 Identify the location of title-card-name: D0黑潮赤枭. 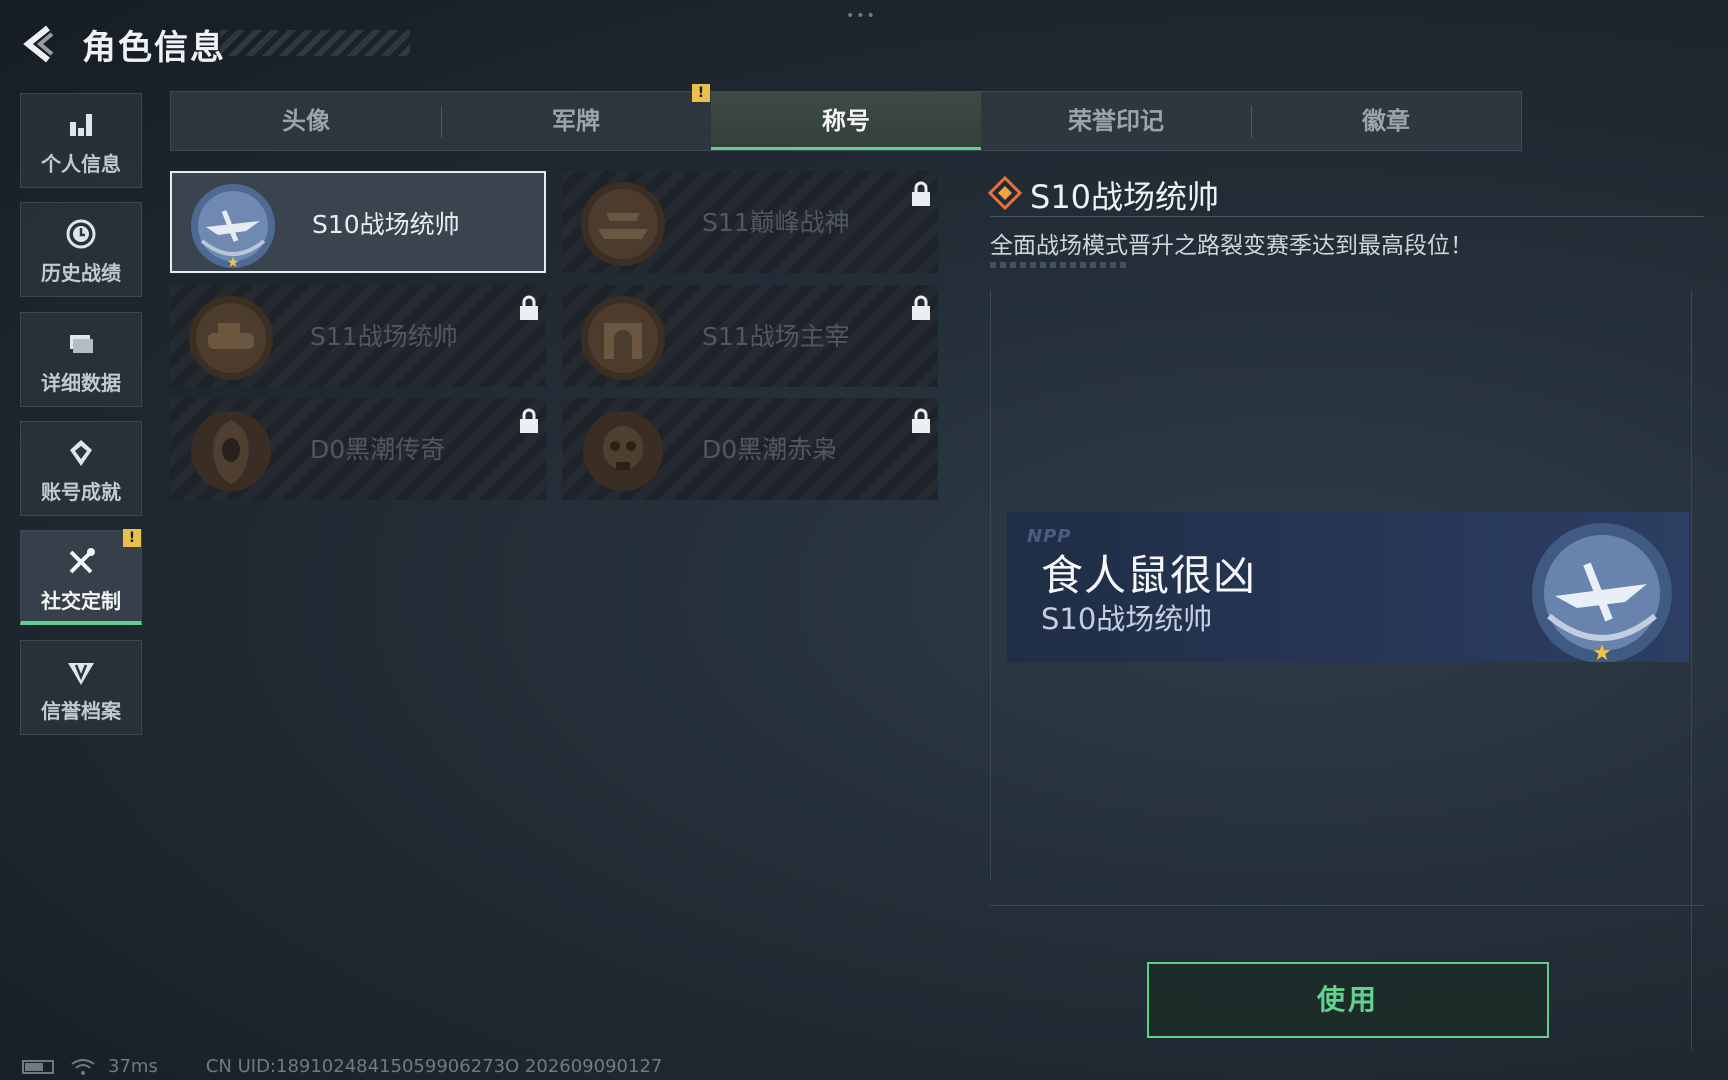
(770, 449).